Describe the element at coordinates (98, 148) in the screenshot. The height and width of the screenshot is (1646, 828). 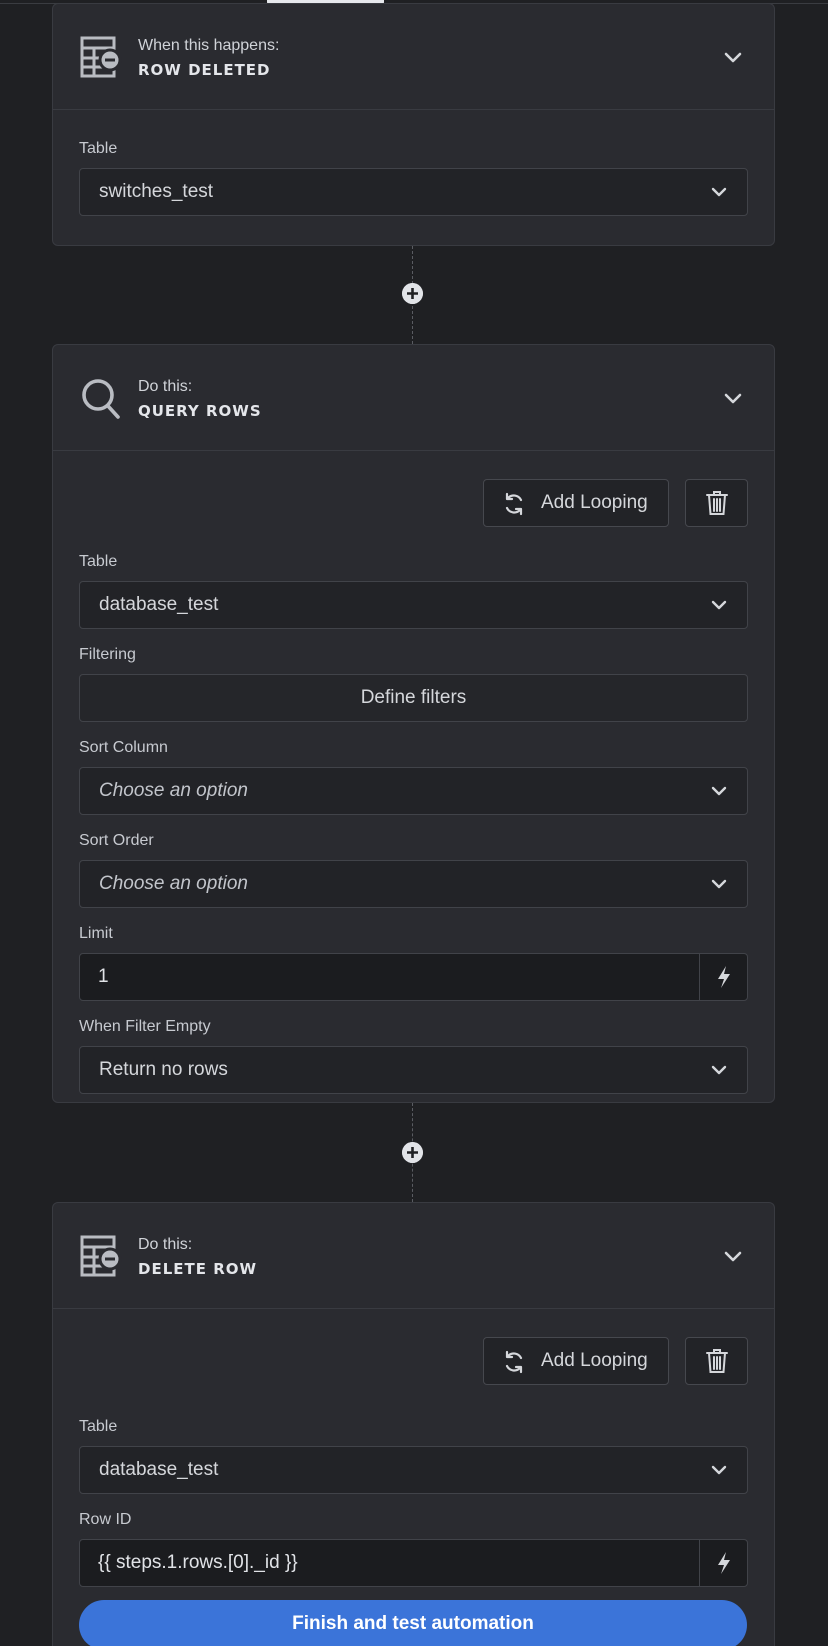
I see `trigger-table-label: Table` at that location.